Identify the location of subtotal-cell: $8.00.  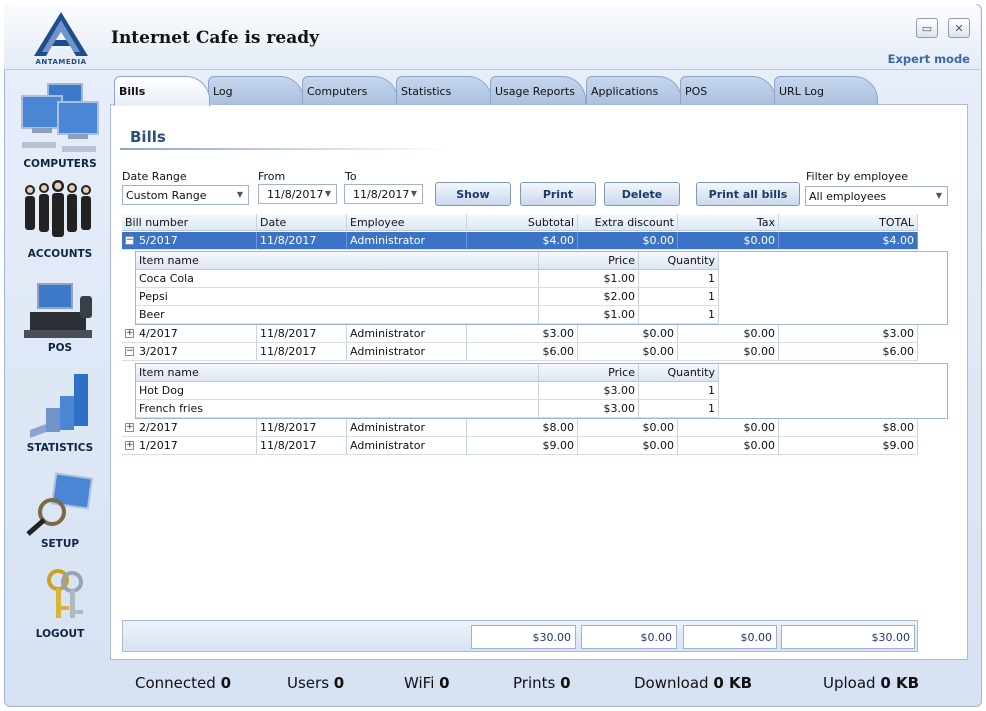
(522, 427).